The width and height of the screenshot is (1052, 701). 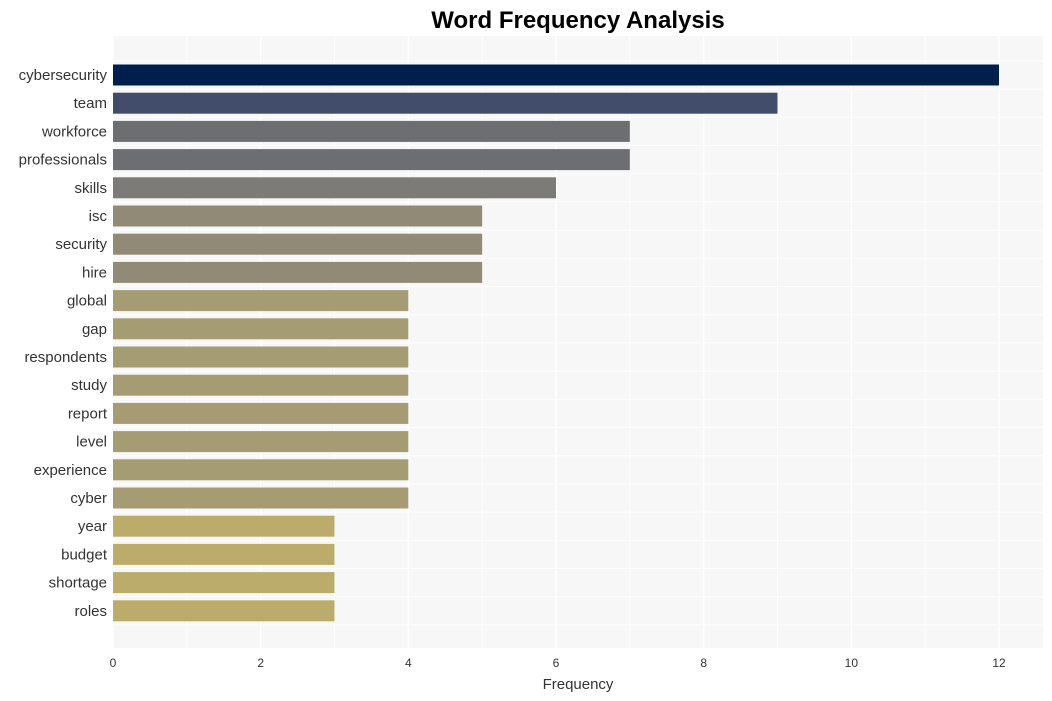 What do you see at coordinates (84, 554) in the screenshot?
I see `y-tick-label: budget` at bounding box center [84, 554].